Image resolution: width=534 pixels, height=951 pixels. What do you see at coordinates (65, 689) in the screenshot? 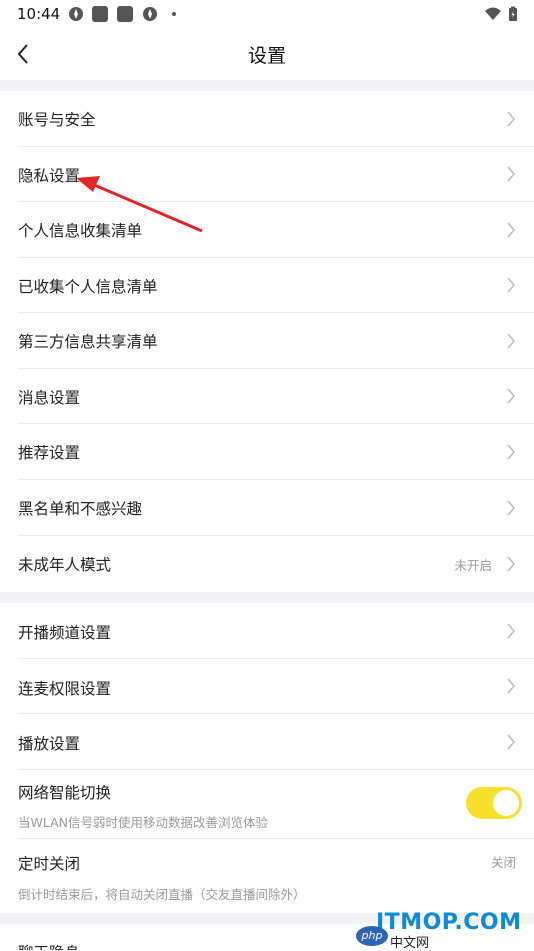
I see `settings-item-label: 连麦权限设置` at bounding box center [65, 689].